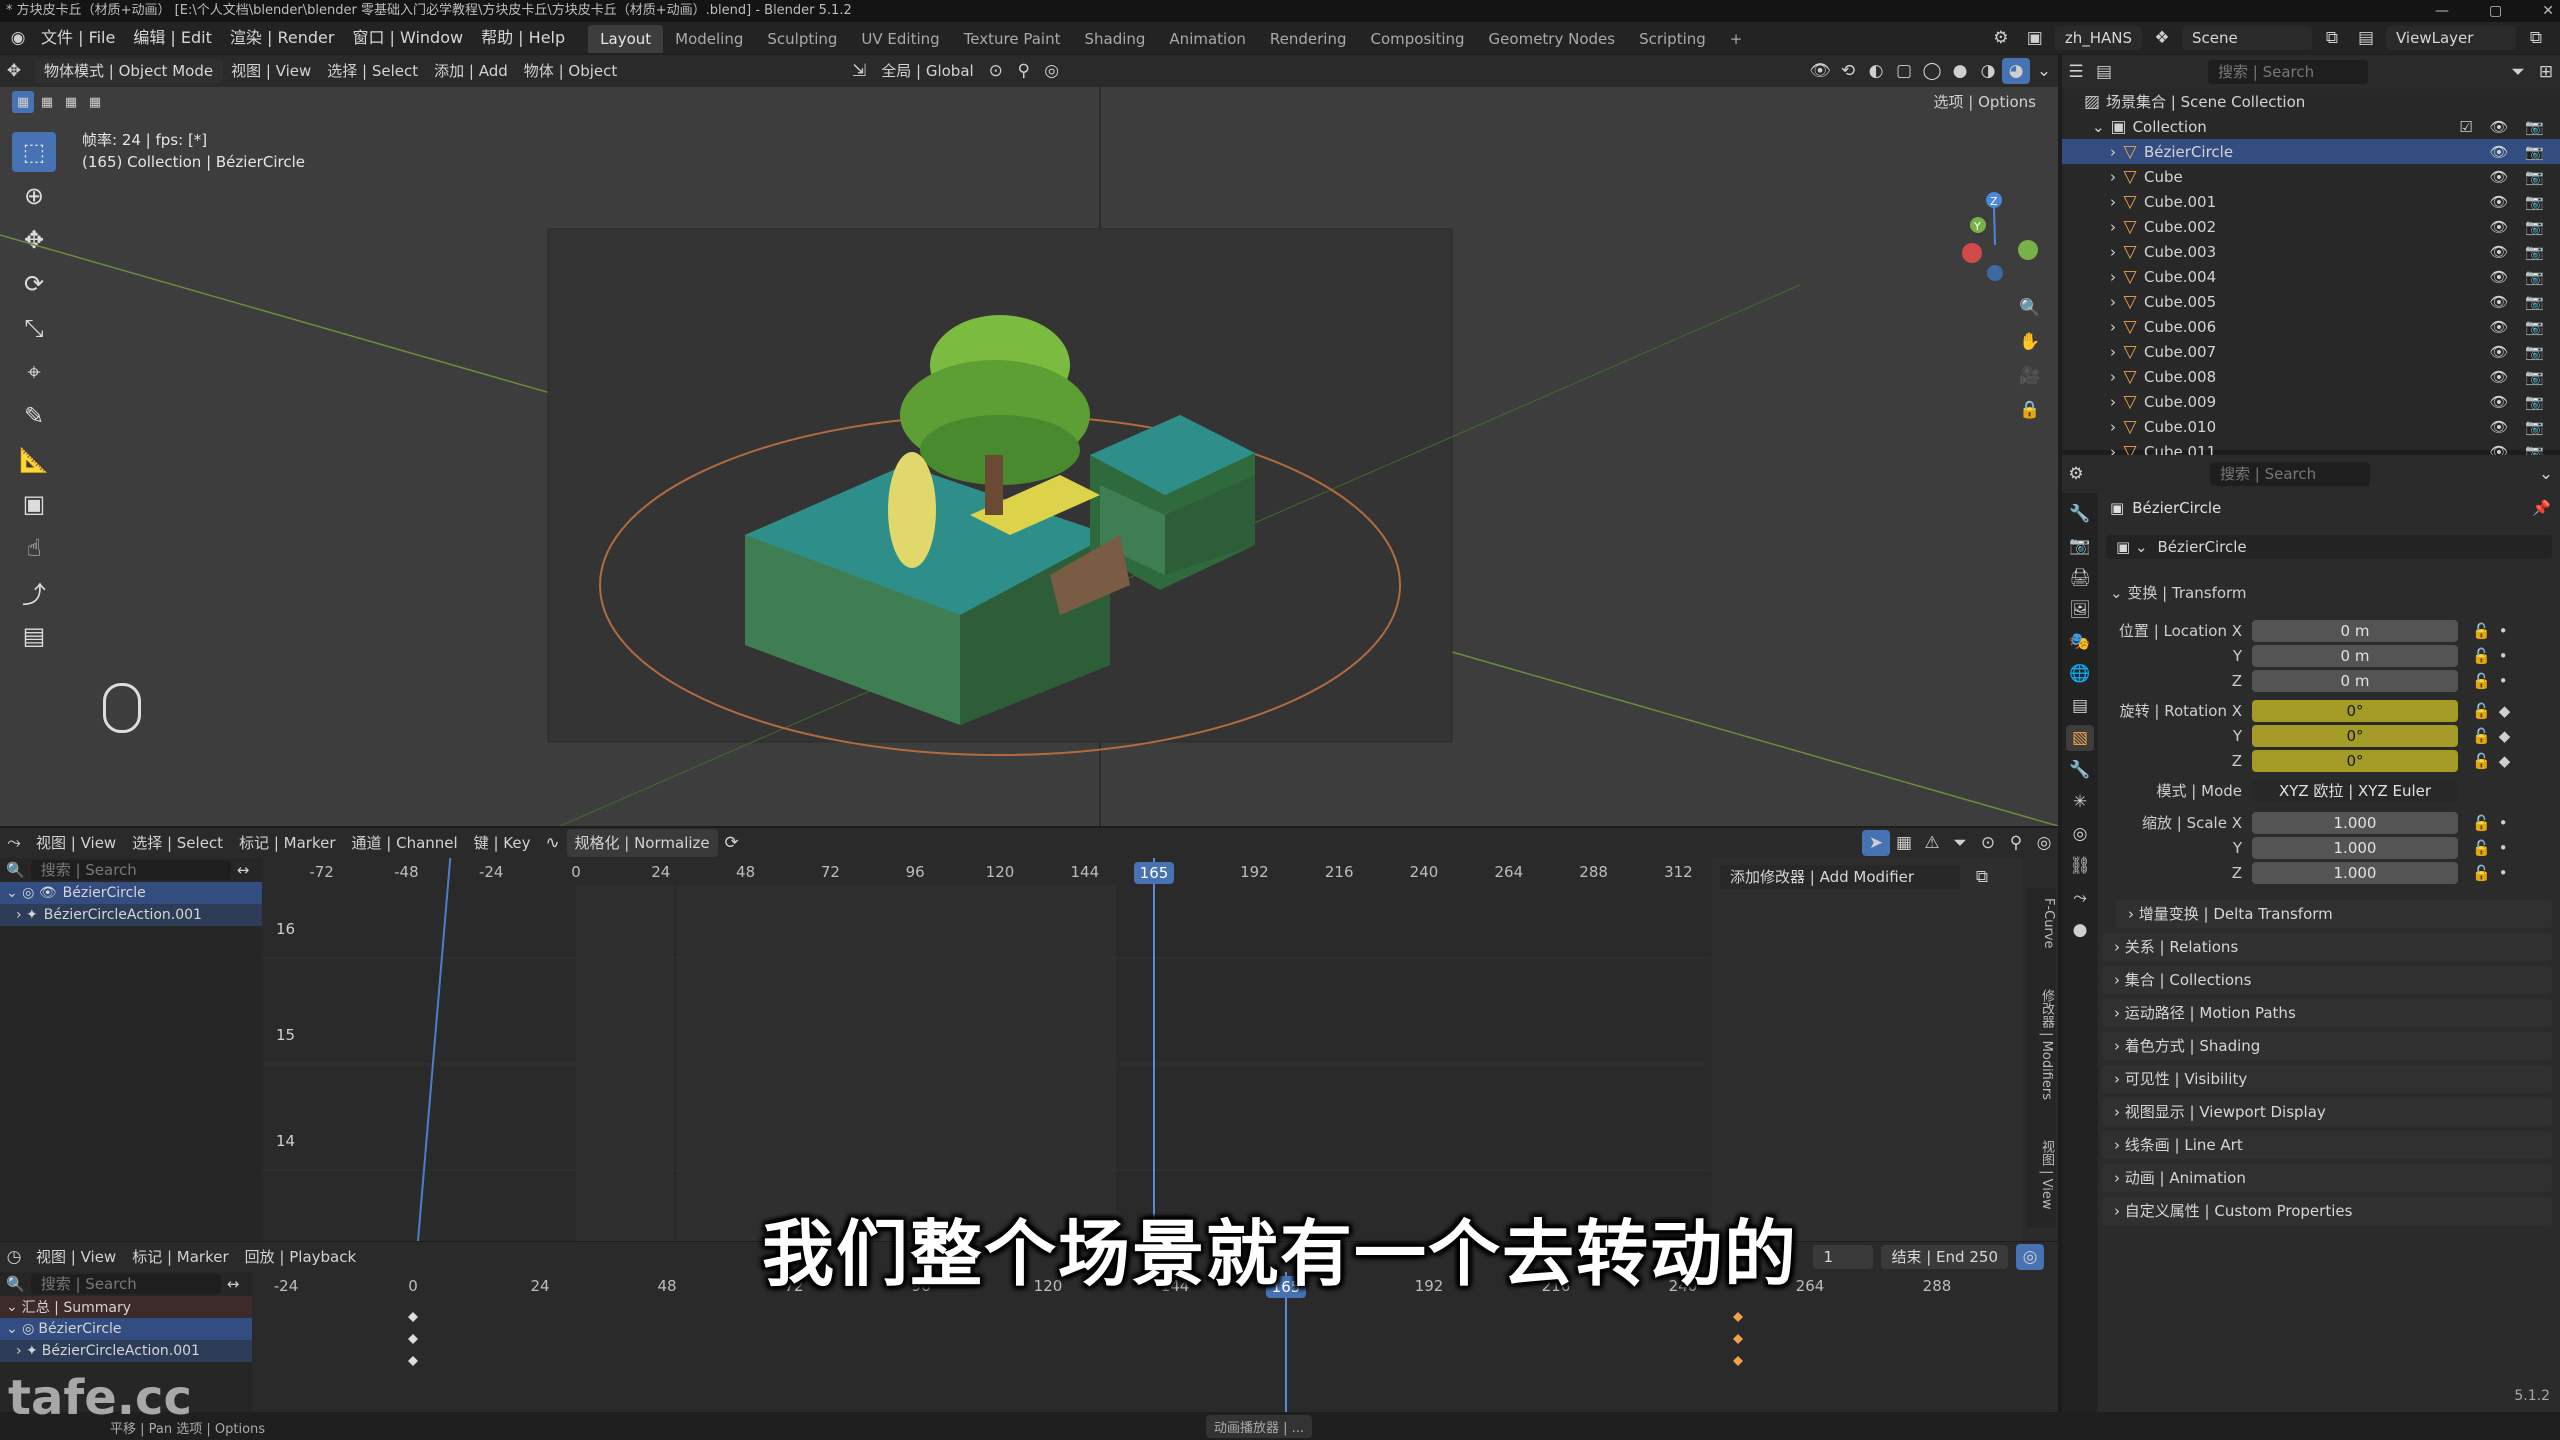 The image size is (2560, 1440). What do you see at coordinates (2098, 127) in the screenshot?
I see `expand-icon: ⌄` at bounding box center [2098, 127].